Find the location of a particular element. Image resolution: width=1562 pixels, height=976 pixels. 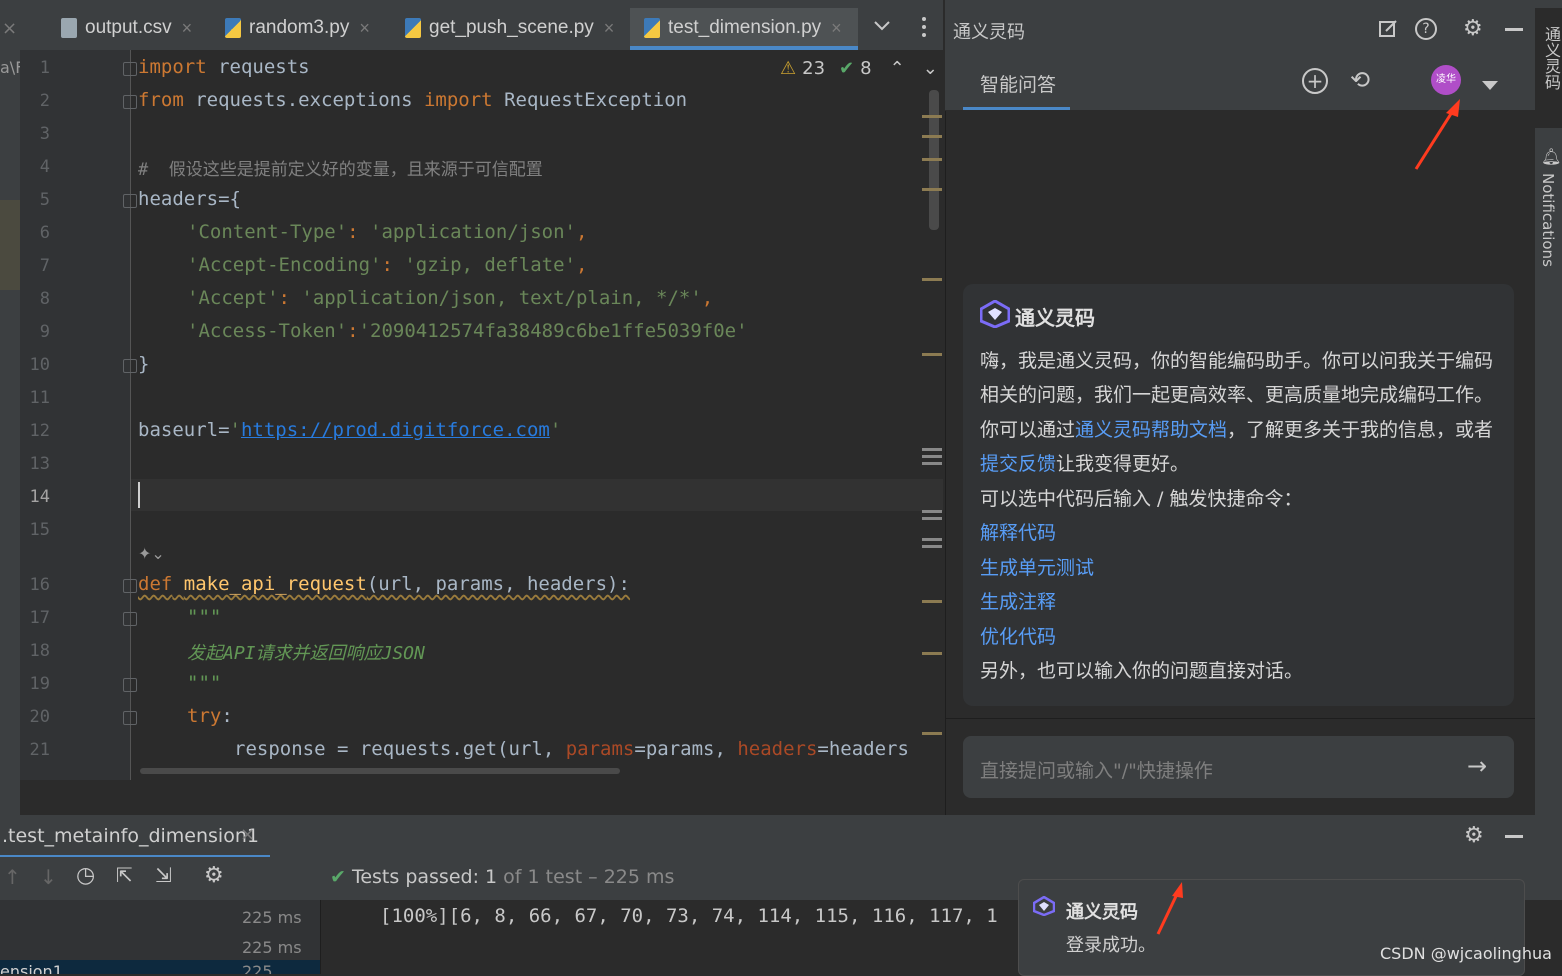

history-clock-icon: ◷ is located at coordinates (85, 875).